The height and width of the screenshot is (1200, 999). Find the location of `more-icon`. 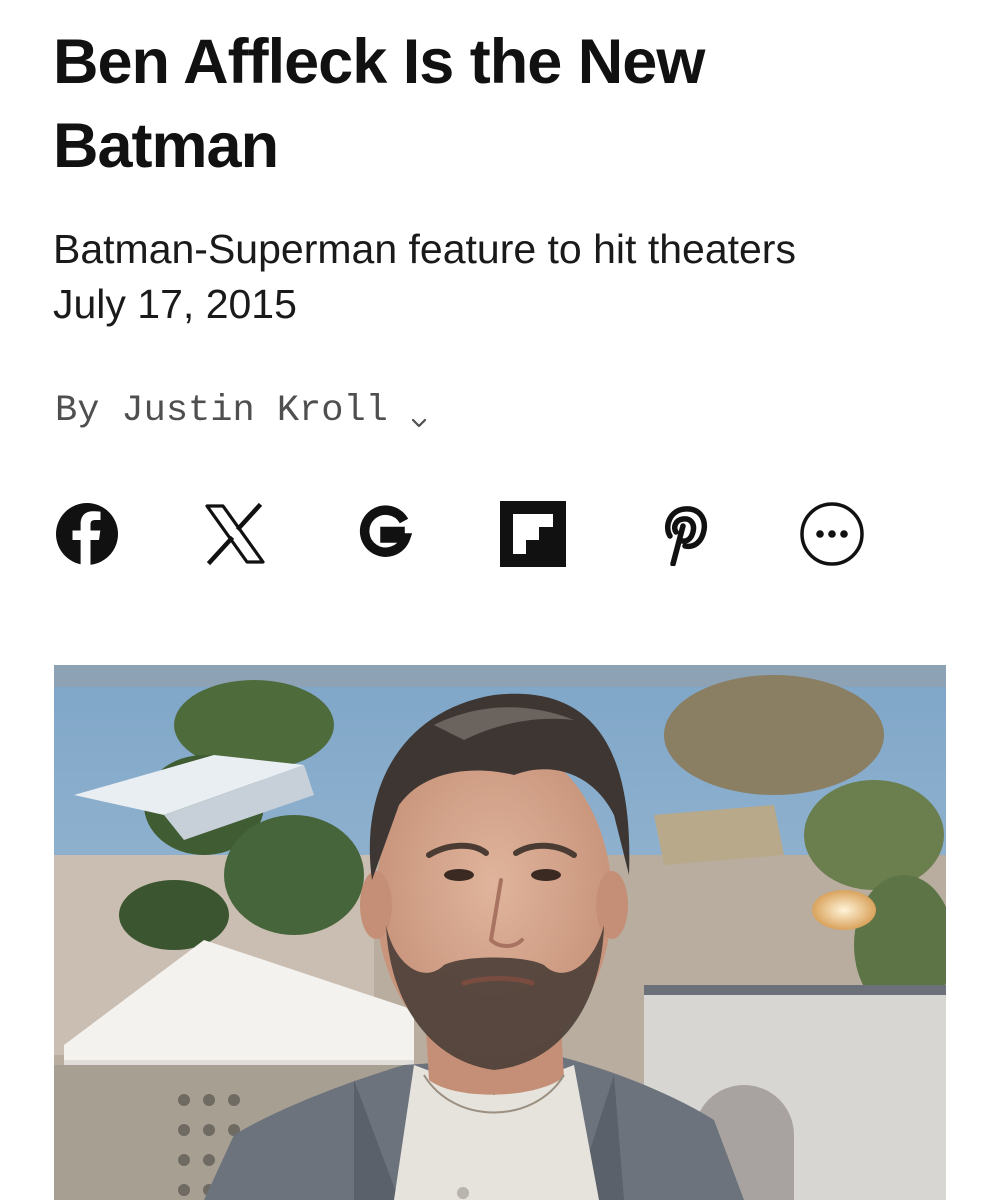

more-icon is located at coordinates (832, 534).